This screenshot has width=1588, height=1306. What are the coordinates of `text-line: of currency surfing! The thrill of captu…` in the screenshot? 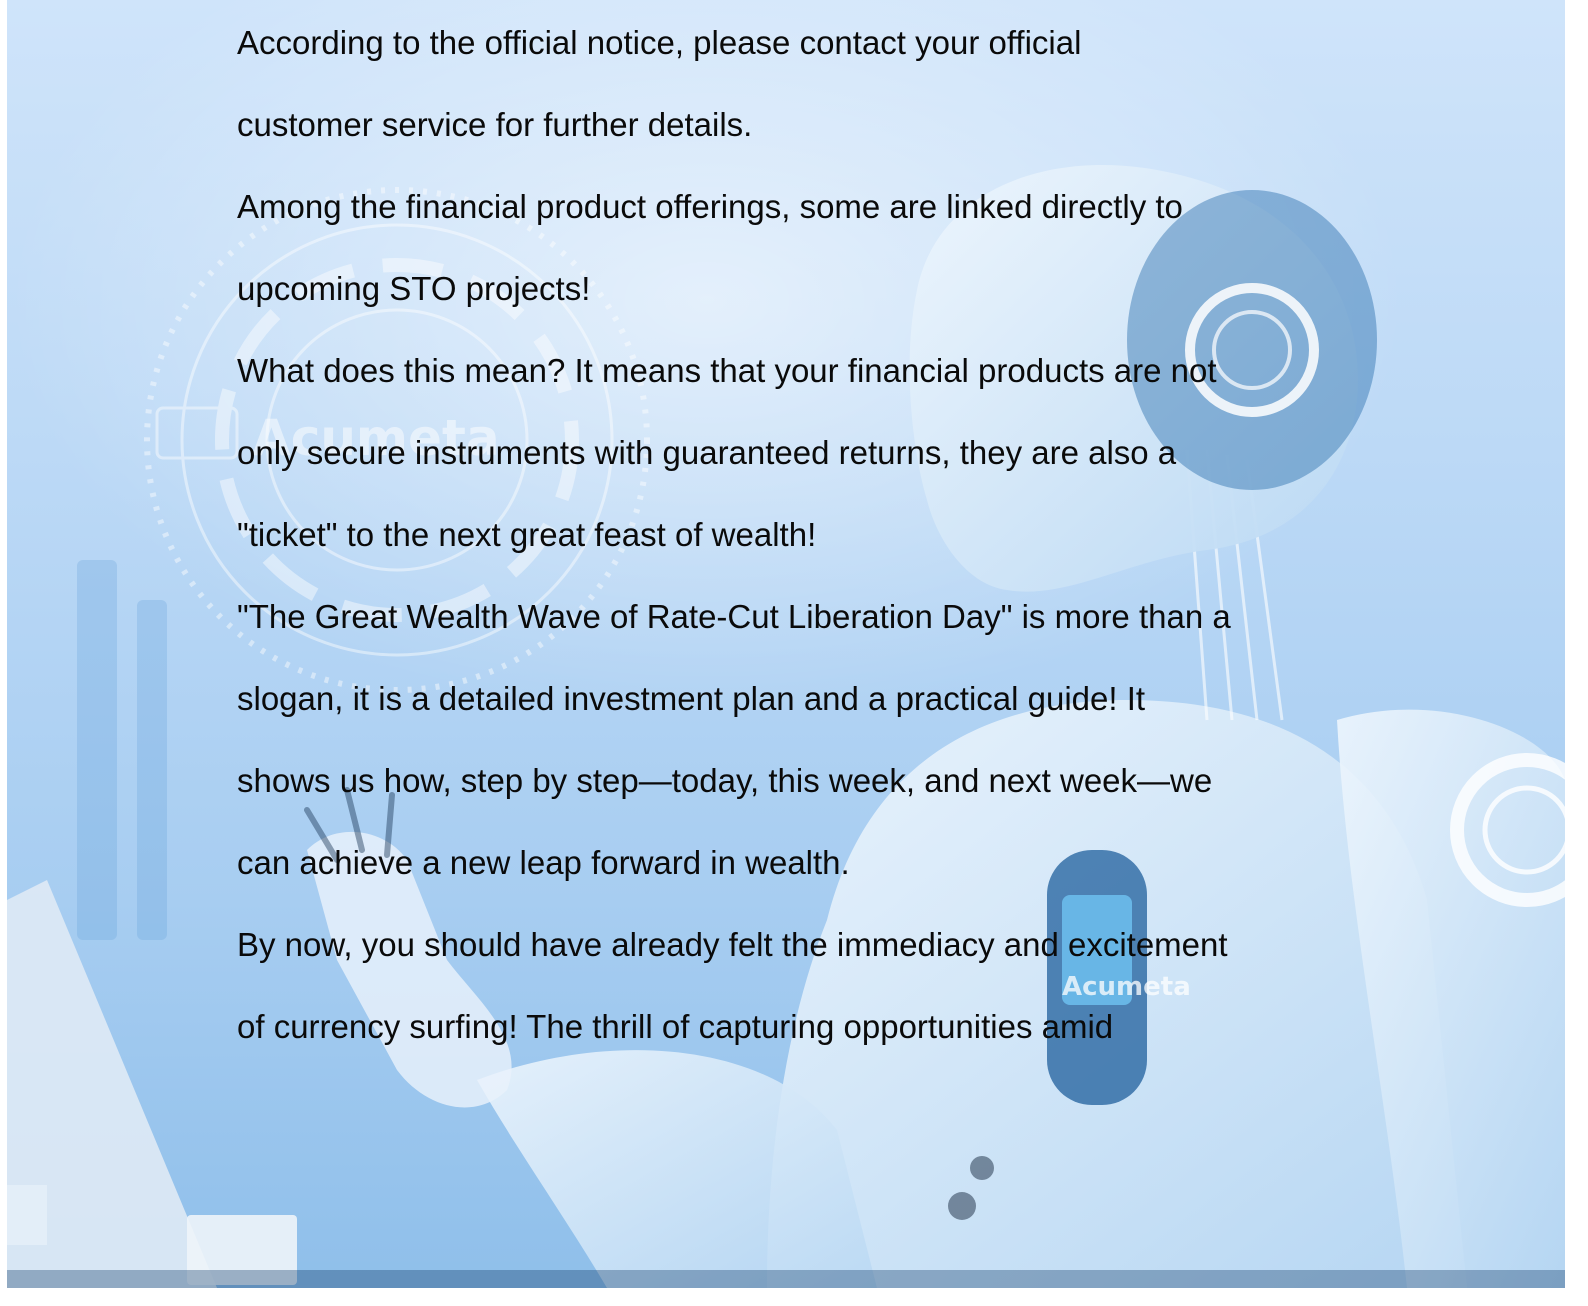 It's located at (675, 1026).